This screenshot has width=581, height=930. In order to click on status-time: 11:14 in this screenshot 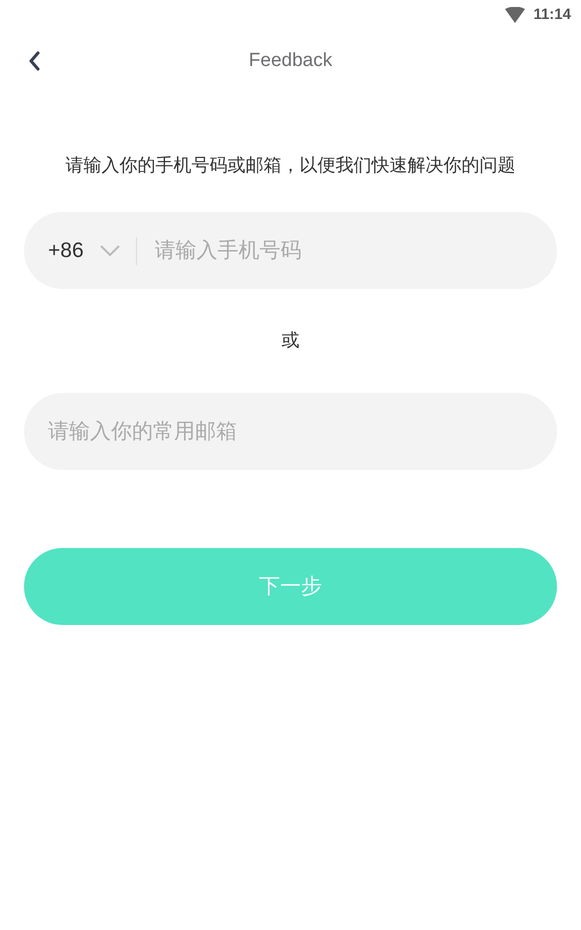, I will do `click(552, 14)`.